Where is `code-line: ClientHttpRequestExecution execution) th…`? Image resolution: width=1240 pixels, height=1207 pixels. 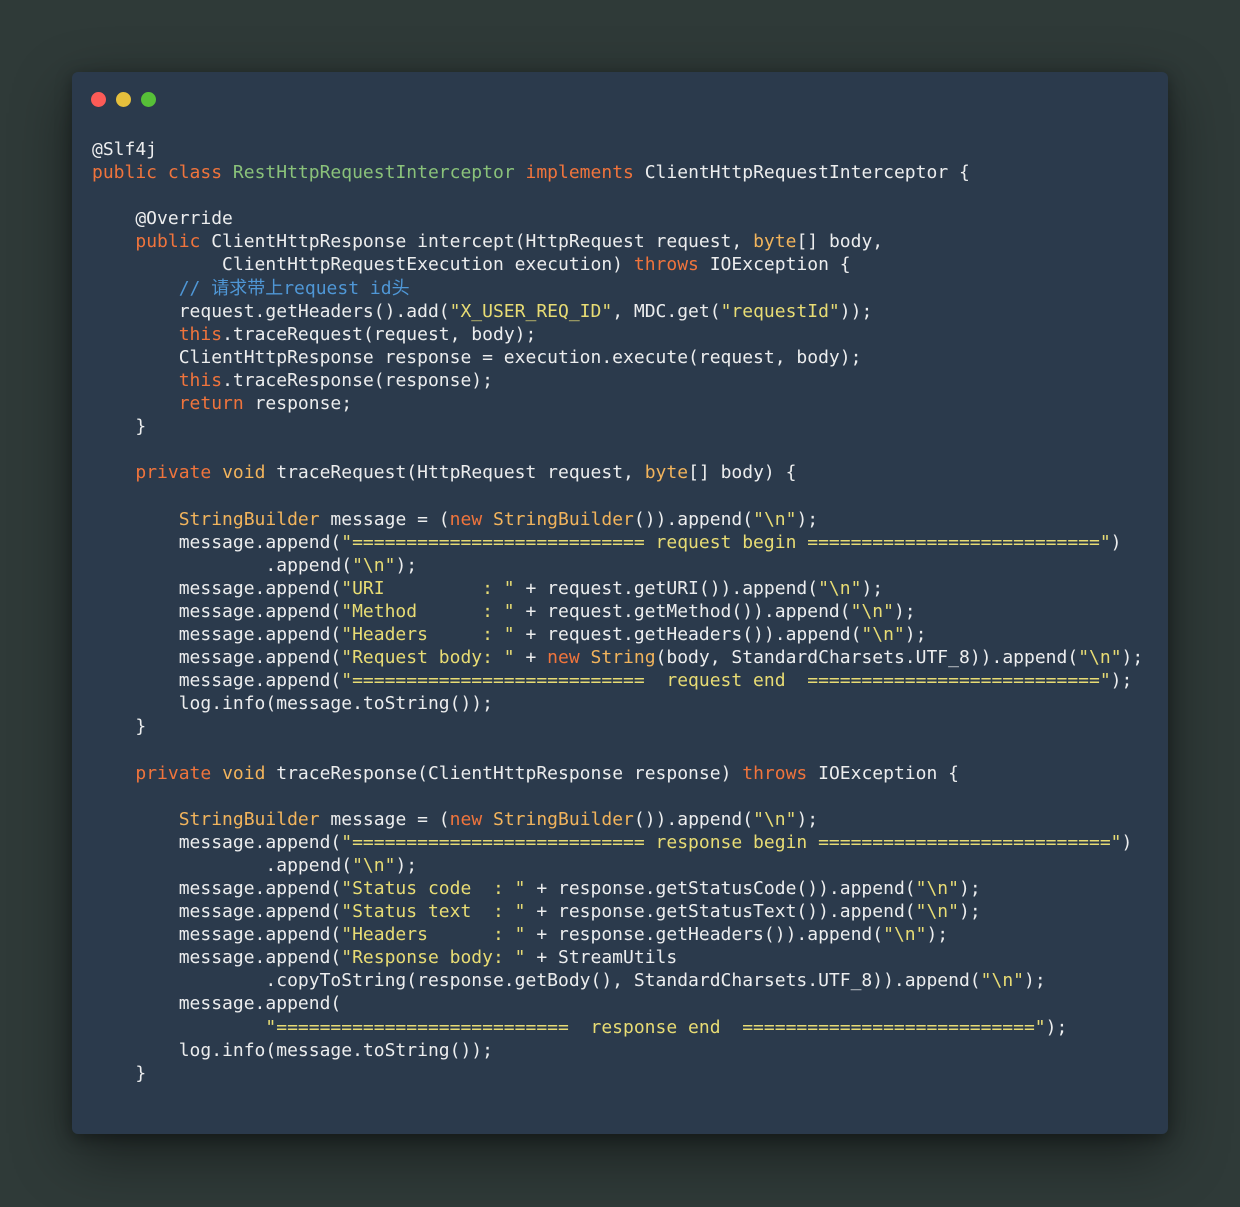
code-line: ClientHttpRequestExecution execution) th… is located at coordinates (617, 264).